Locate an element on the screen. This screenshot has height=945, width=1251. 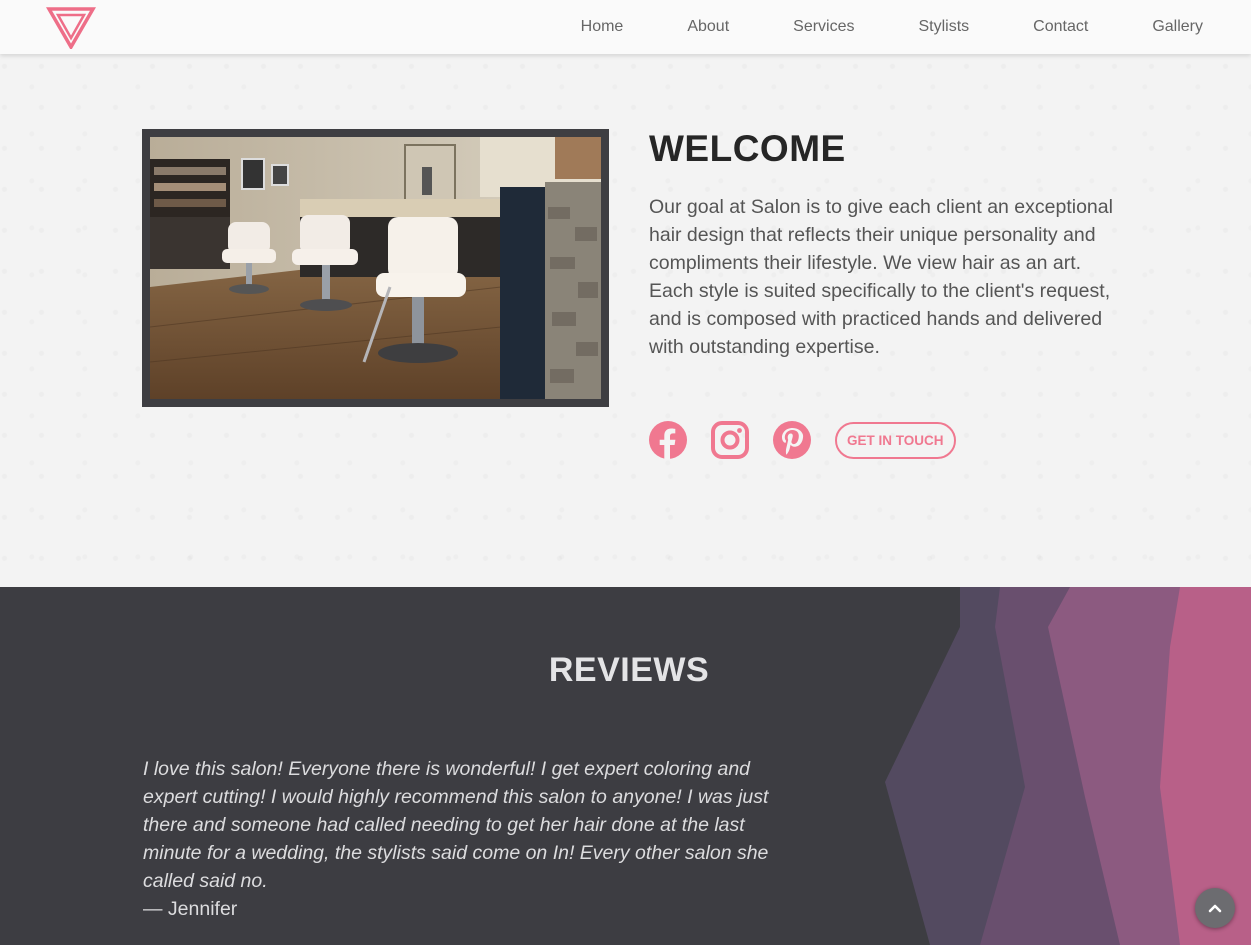
nav-link-contact: Contact is located at coordinates (1060, 27).